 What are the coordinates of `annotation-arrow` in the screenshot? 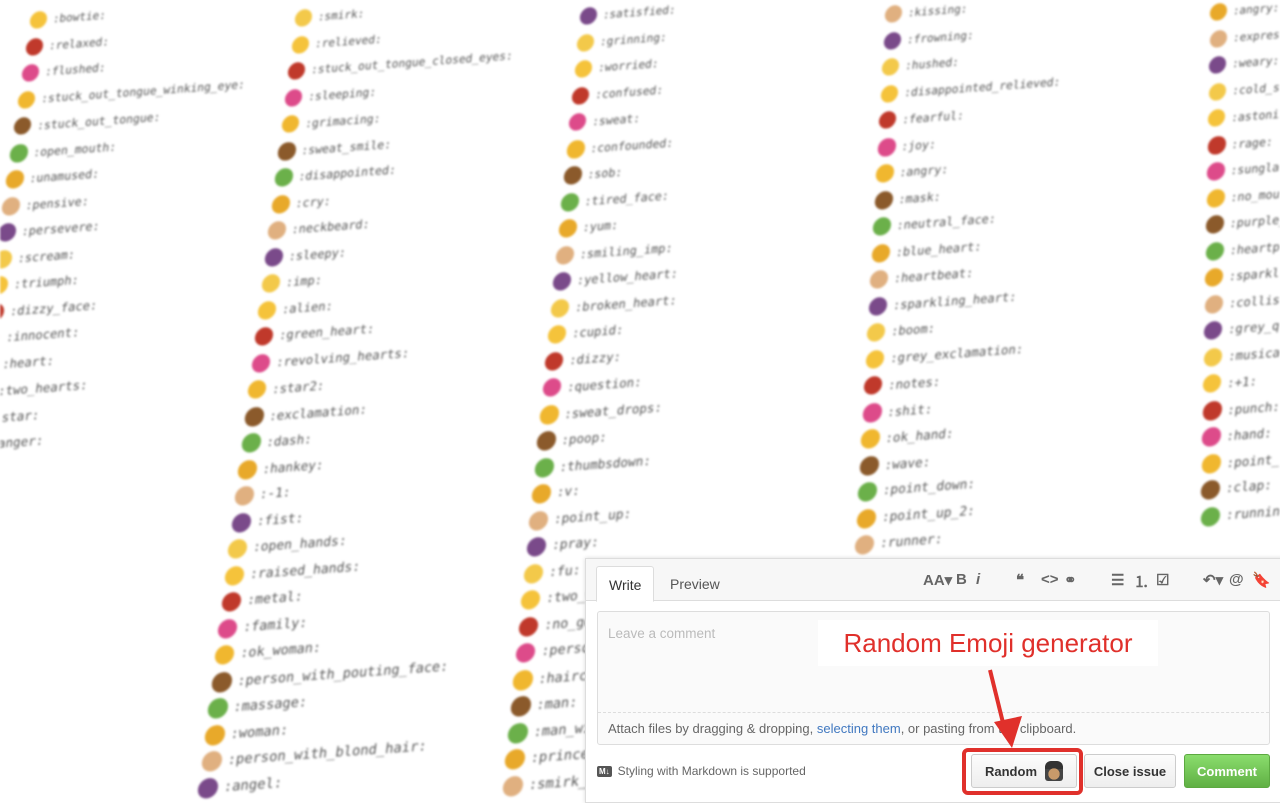 It's located at (1005, 708).